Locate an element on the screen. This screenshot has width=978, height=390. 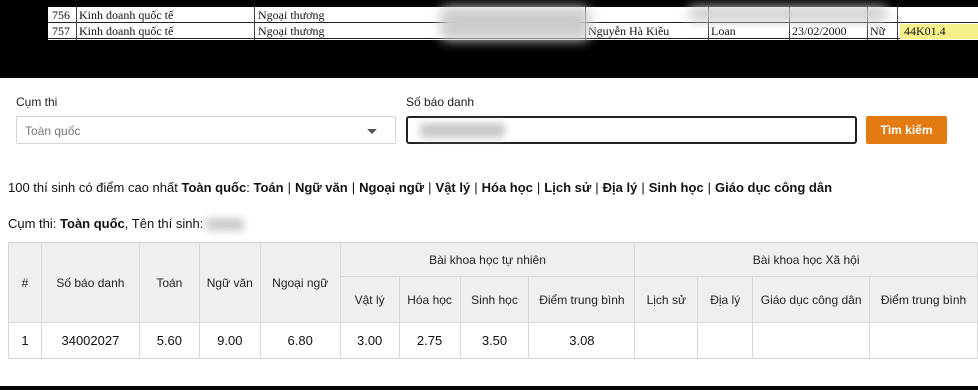
col-sinhhoc: Sinh học is located at coordinates (494, 299).